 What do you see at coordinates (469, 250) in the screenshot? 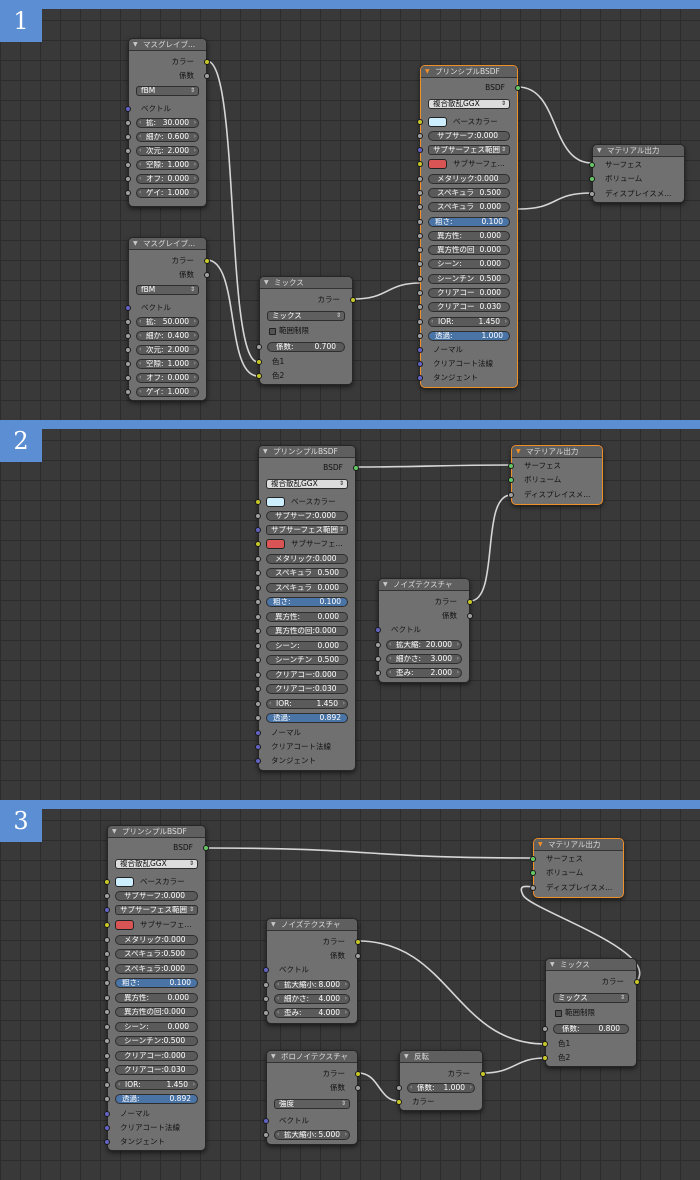
I see `number-field: 異方性の回 0.000` at bounding box center [469, 250].